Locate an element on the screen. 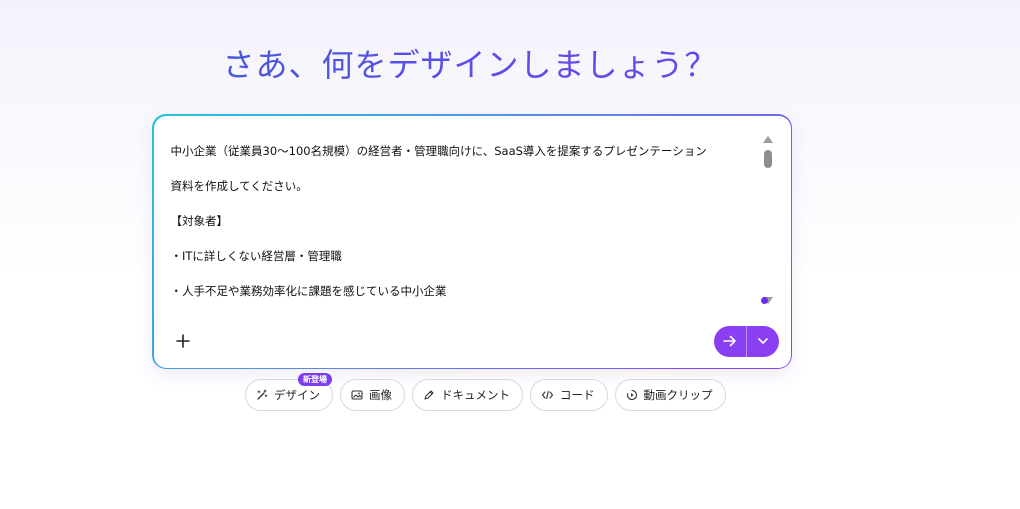 Image resolution: width=1020 pixels, height=509 pixels. scroll-thumb is located at coordinates (767, 158).